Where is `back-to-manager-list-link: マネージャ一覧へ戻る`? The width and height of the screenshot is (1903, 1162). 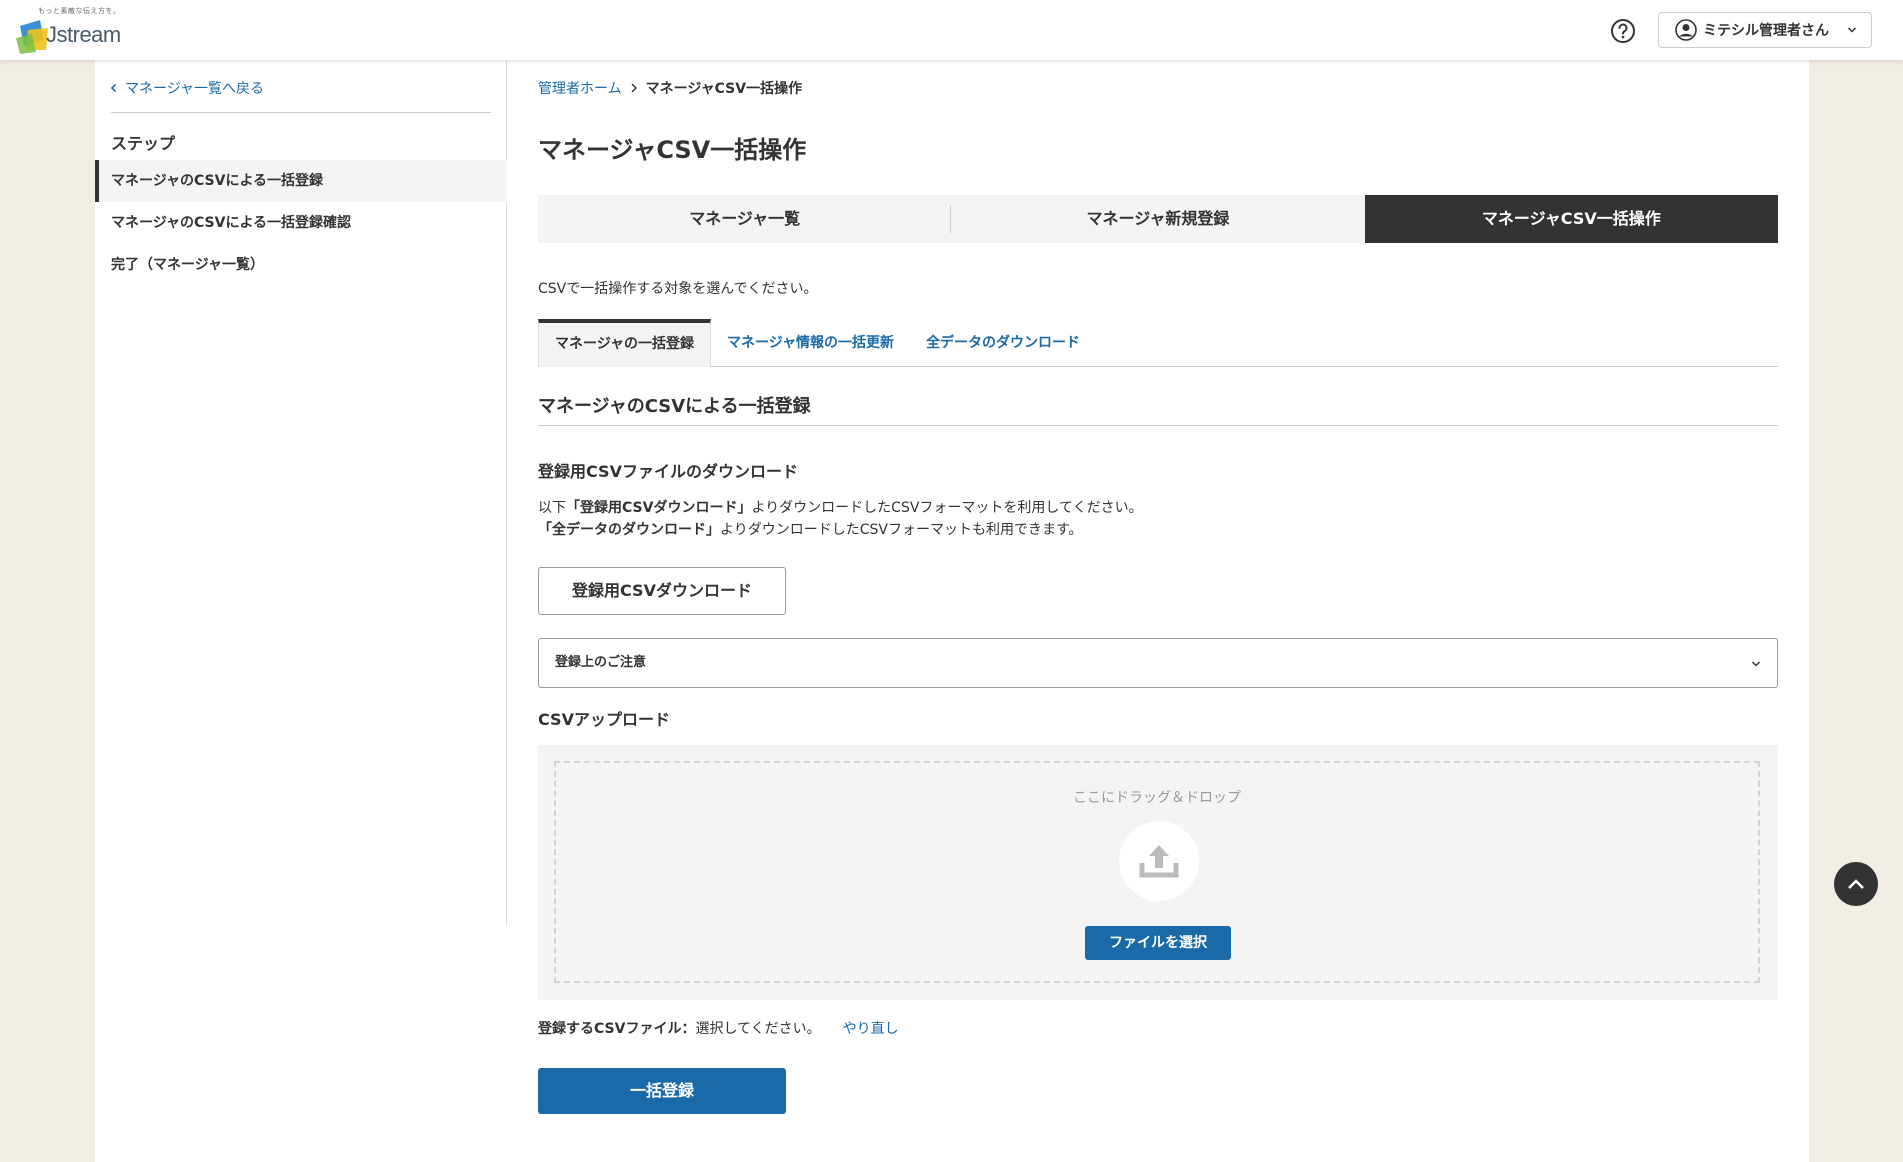 back-to-manager-list-link: マネージャ一覧へ戻る is located at coordinates (186, 88).